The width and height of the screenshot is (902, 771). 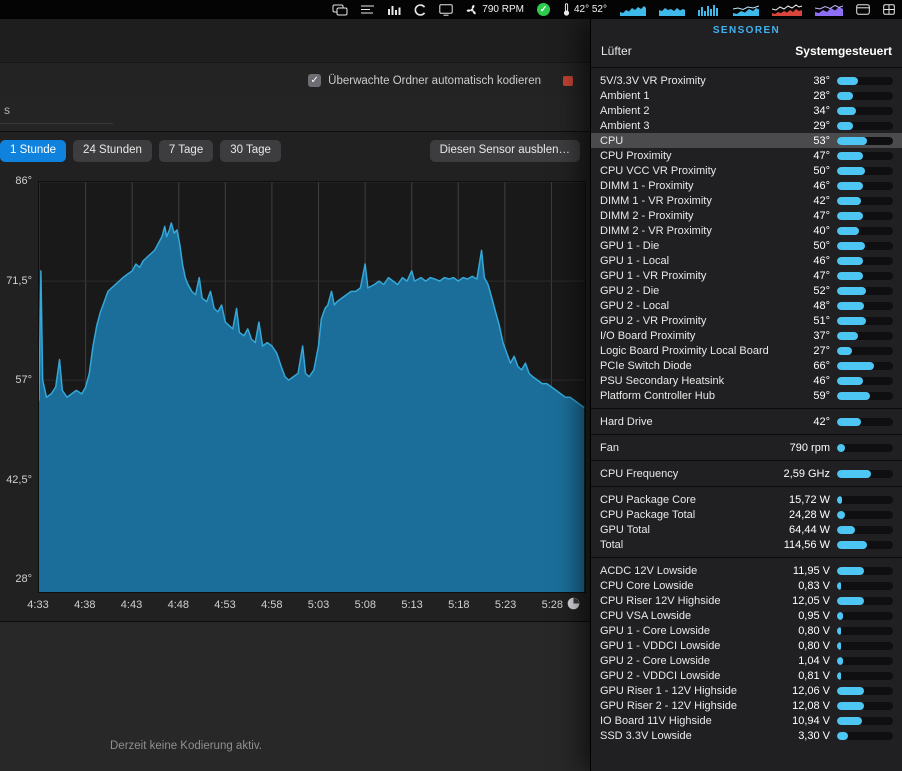 I want to click on sensor-row: CPU Frequency 2,59 GHz, so click(x=746, y=473).